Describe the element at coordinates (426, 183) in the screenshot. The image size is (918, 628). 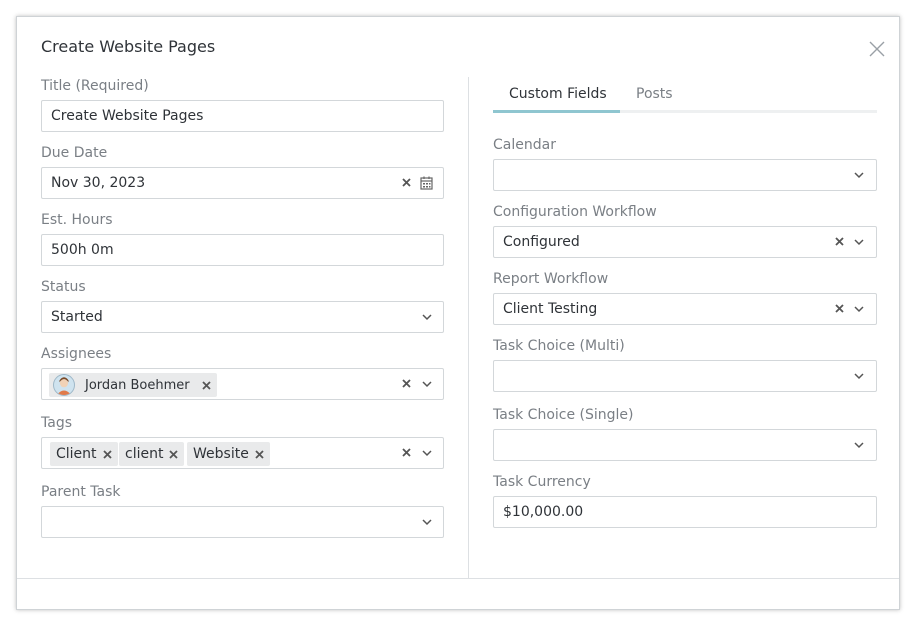
I see `calendar-icon` at that location.